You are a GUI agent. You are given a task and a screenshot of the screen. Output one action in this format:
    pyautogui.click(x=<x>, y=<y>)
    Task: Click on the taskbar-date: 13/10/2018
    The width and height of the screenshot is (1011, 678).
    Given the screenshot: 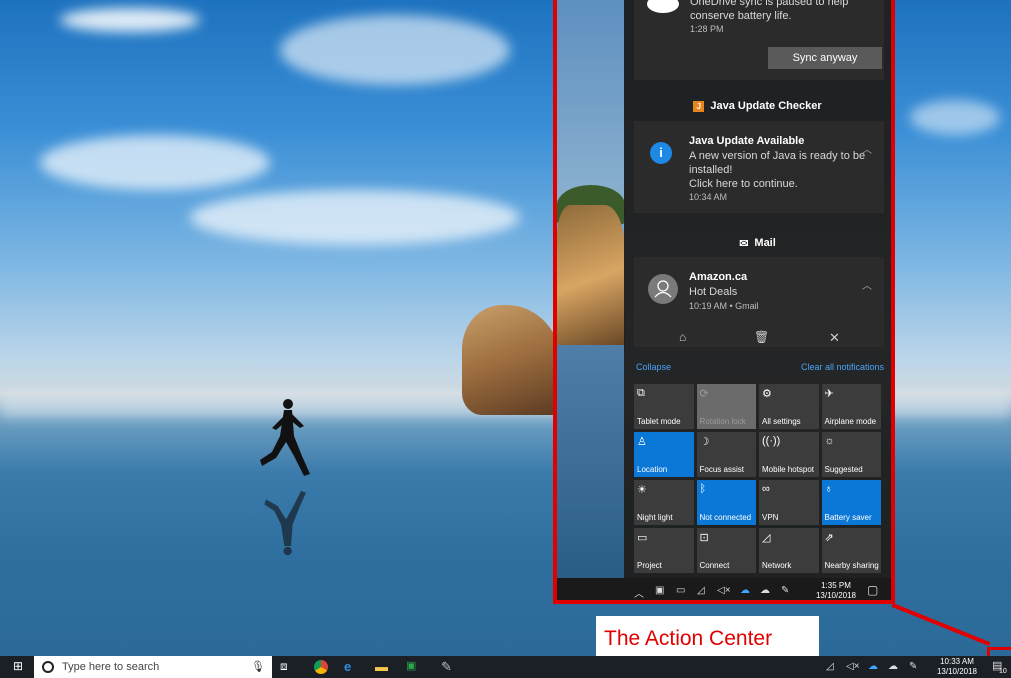 What is the action you would take?
    pyautogui.click(x=957, y=671)
    